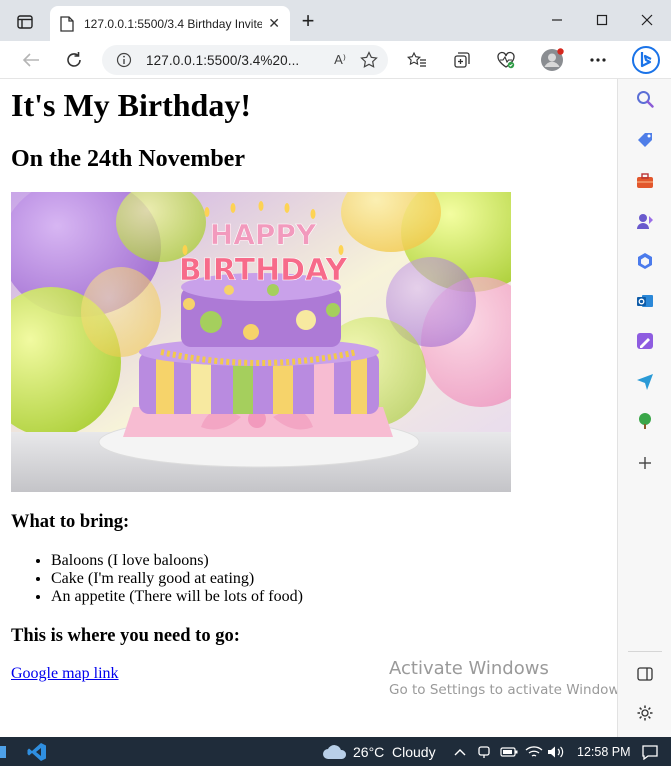  I want to click on designer-icon, so click(645, 341).